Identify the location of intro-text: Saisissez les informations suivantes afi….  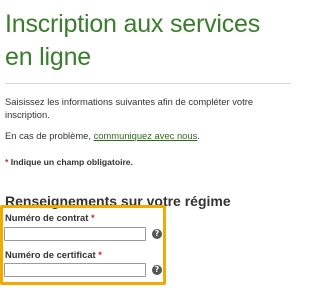
(129, 108).